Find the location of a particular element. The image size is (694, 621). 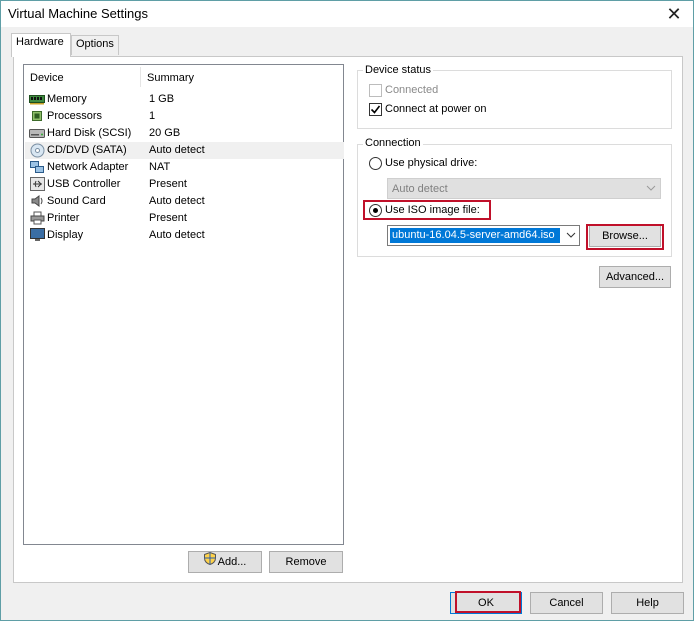

cd-dvd-icon is located at coordinates (37, 150).